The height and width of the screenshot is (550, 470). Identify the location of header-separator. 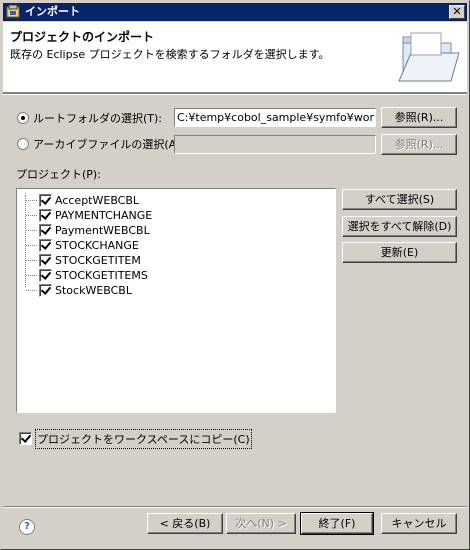
(235, 94).